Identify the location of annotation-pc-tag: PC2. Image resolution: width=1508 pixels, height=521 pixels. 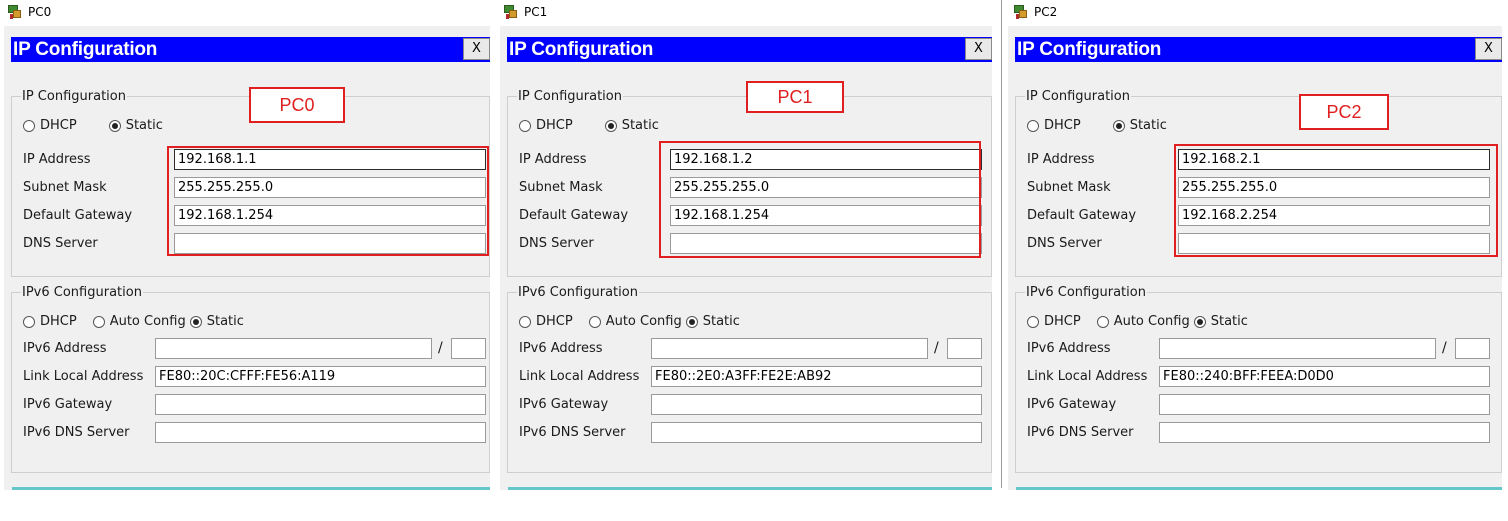
(1344, 112).